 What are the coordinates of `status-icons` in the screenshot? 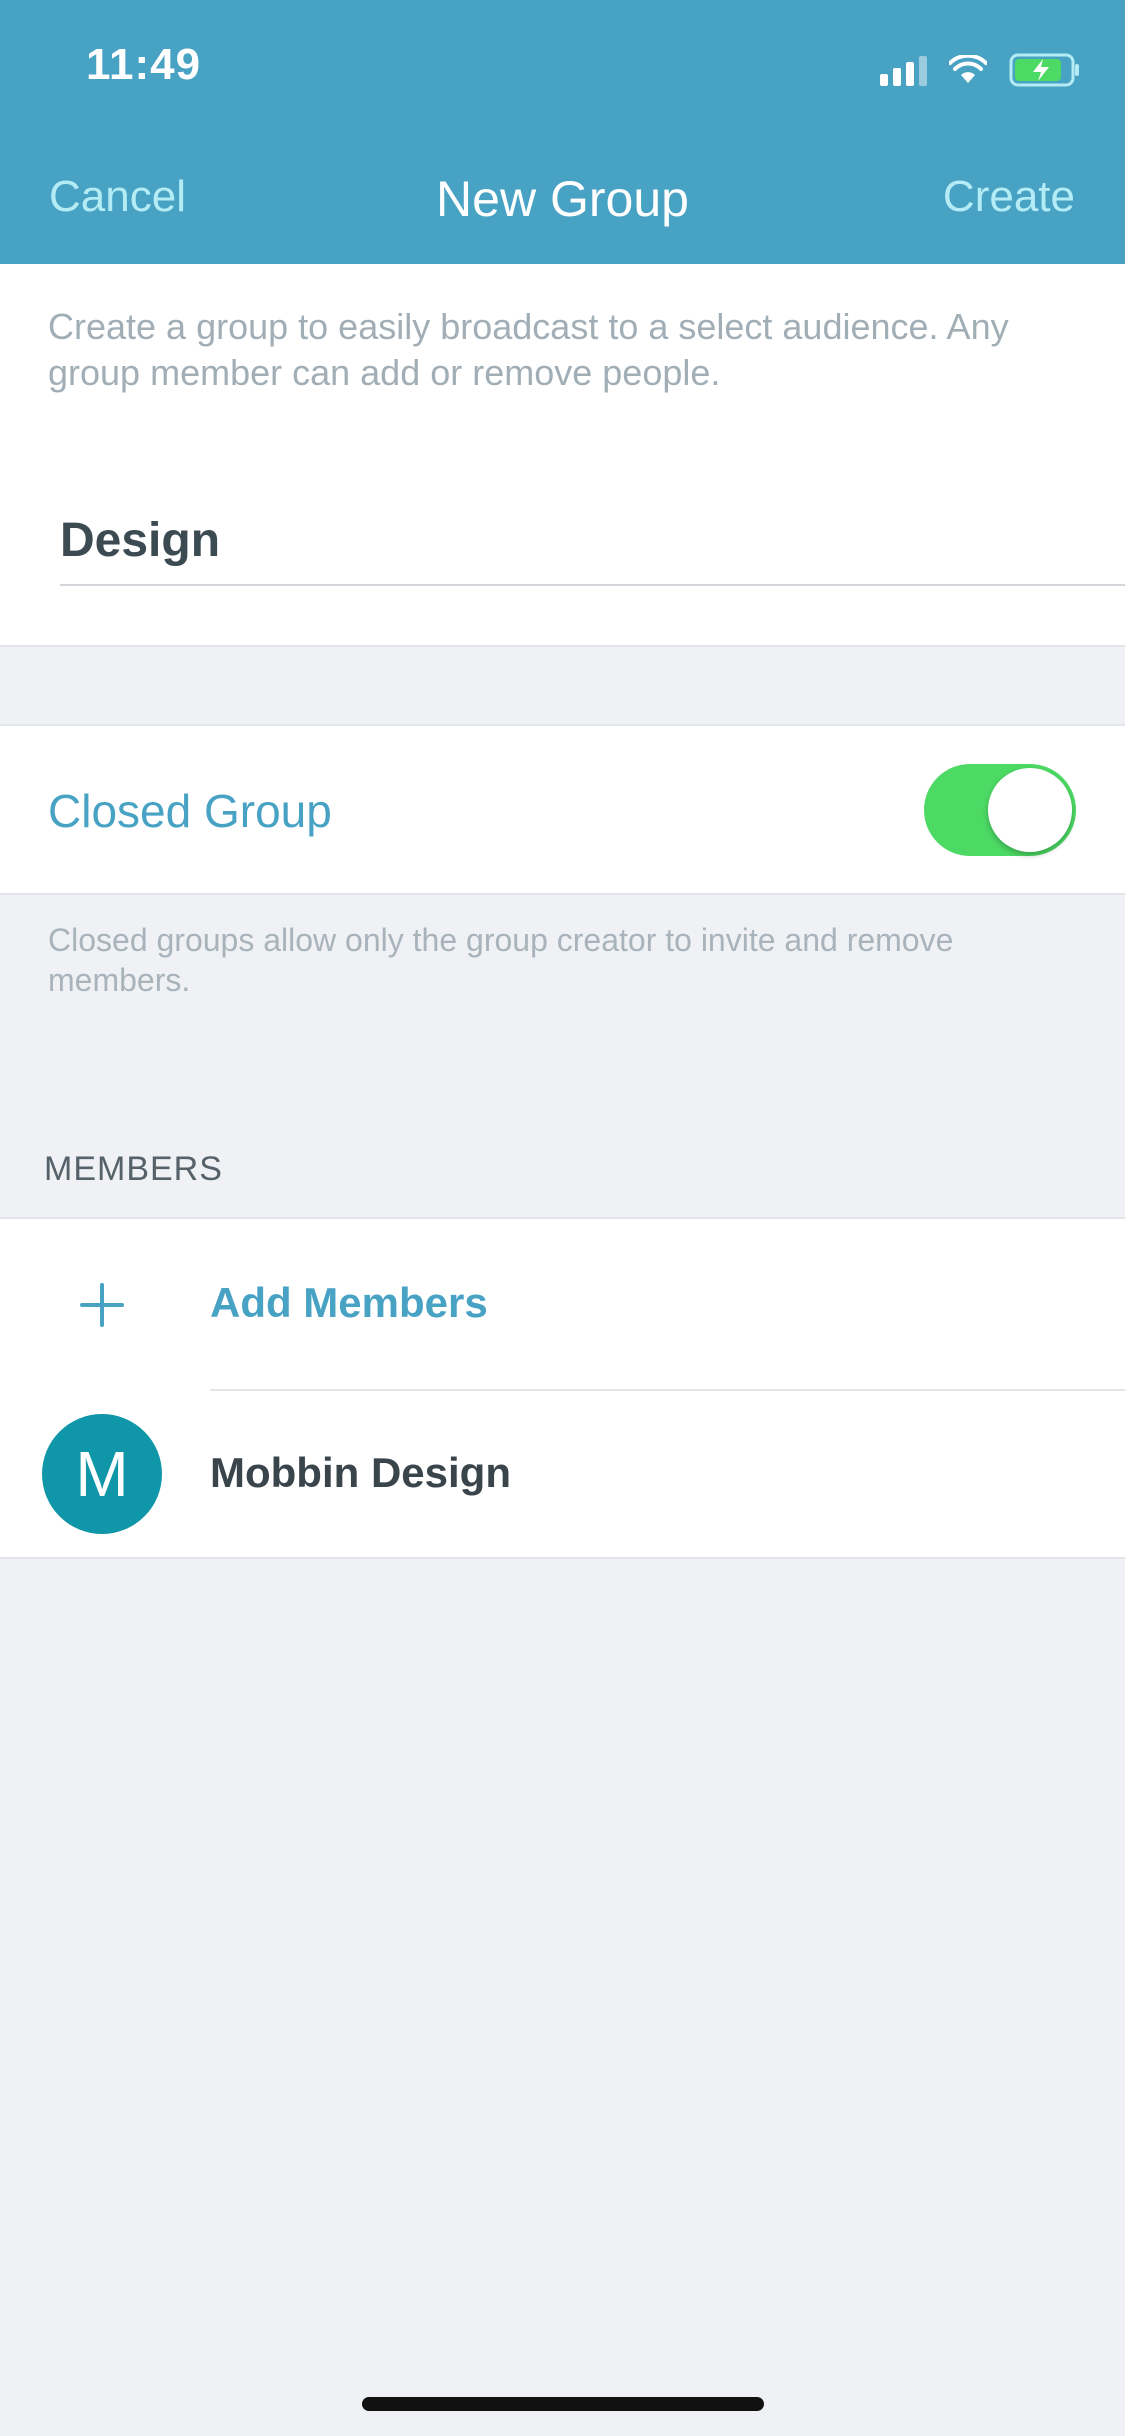 It's located at (980, 70).